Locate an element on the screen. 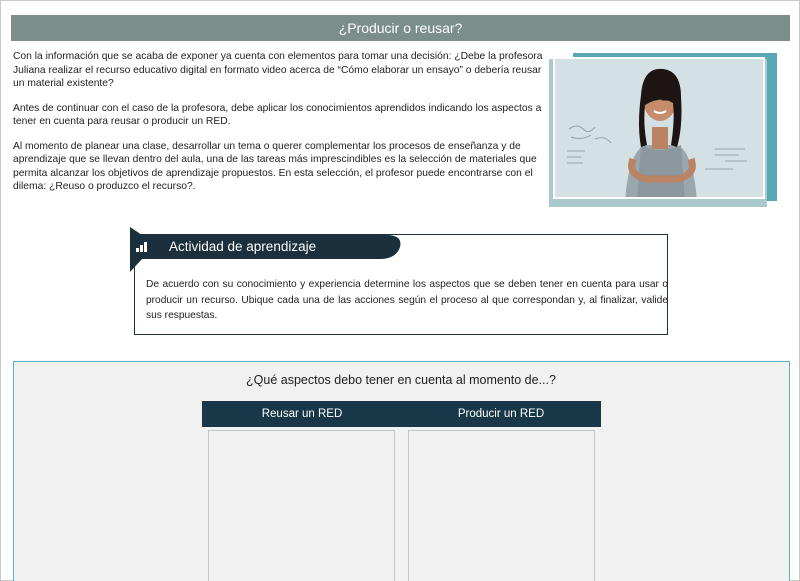 This screenshot has height=581, width=800. presenter-image is located at coordinates (659, 128).